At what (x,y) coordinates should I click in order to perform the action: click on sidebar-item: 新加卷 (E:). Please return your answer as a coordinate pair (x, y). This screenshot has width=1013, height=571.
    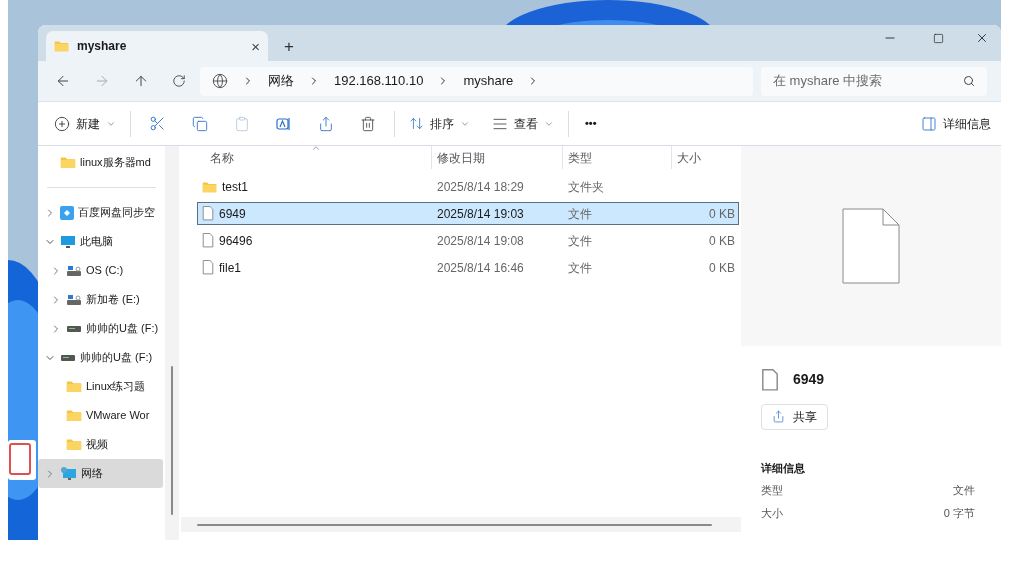
    Looking at the image, I should click on (100, 299).